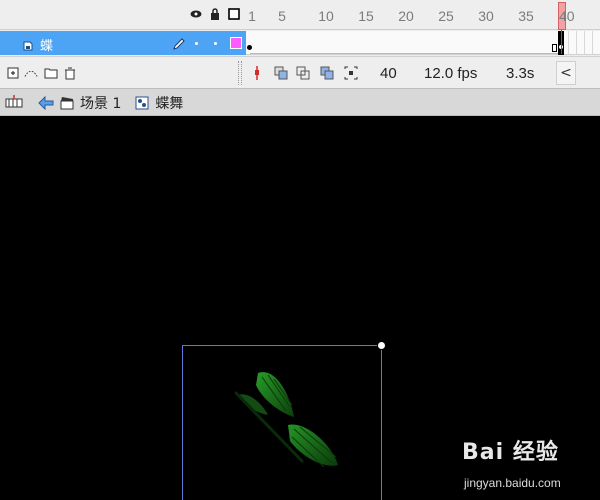 Image resolution: width=600 pixels, height=500 pixels. Describe the element at coordinates (70, 73) in the screenshot. I see `trash-icon` at that location.